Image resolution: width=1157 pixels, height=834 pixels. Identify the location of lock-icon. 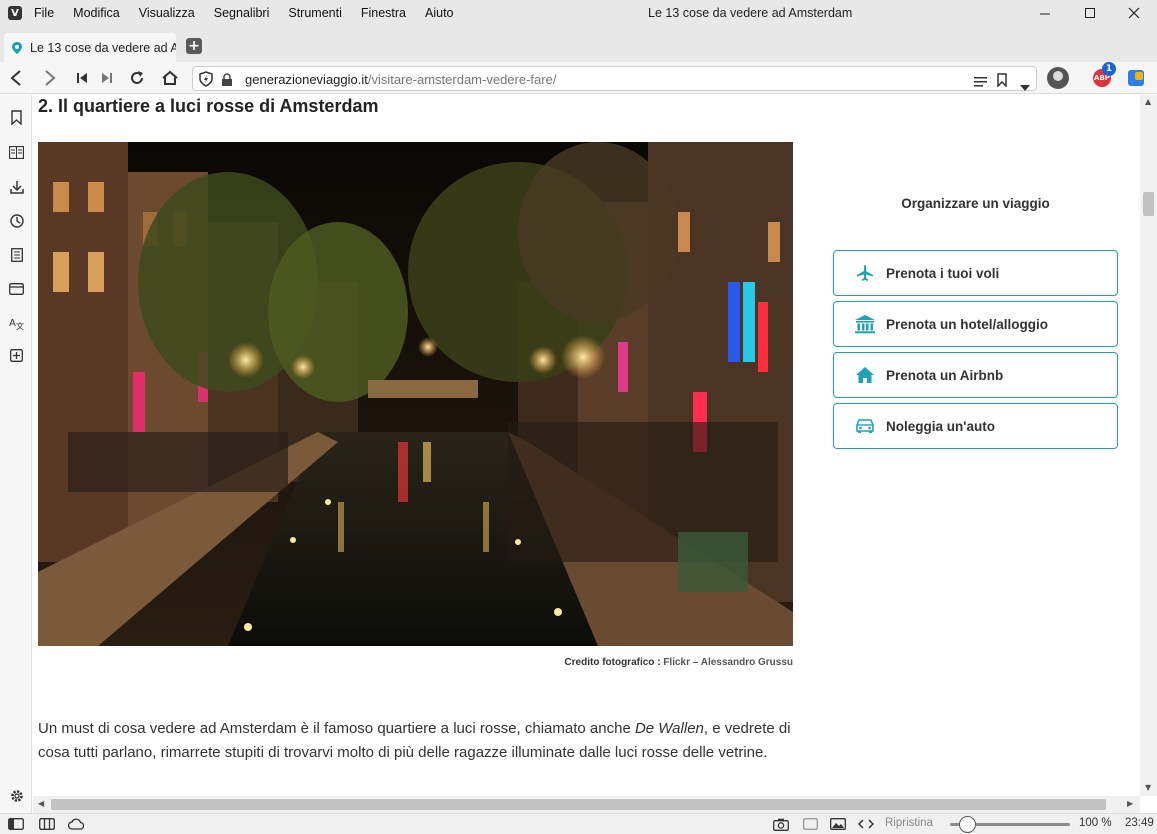
(227, 81).